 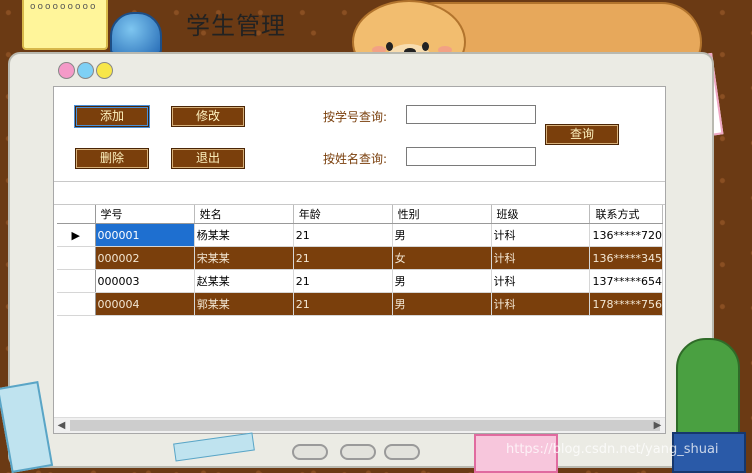 What do you see at coordinates (112, 158) in the screenshot?
I see `delete-button: 删除` at bounding box center [112, 158].